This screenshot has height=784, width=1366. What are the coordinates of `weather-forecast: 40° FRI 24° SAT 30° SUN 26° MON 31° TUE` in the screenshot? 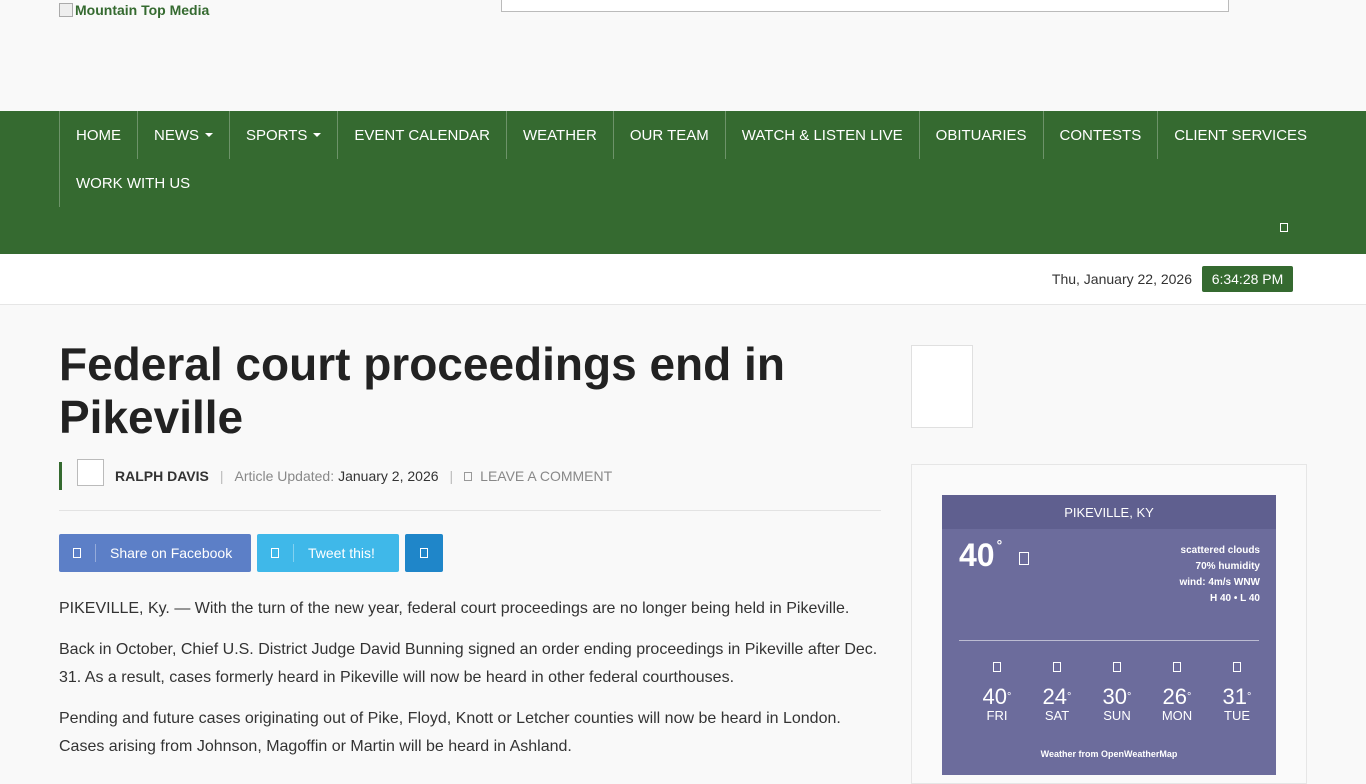 It's located at (1117, 692).